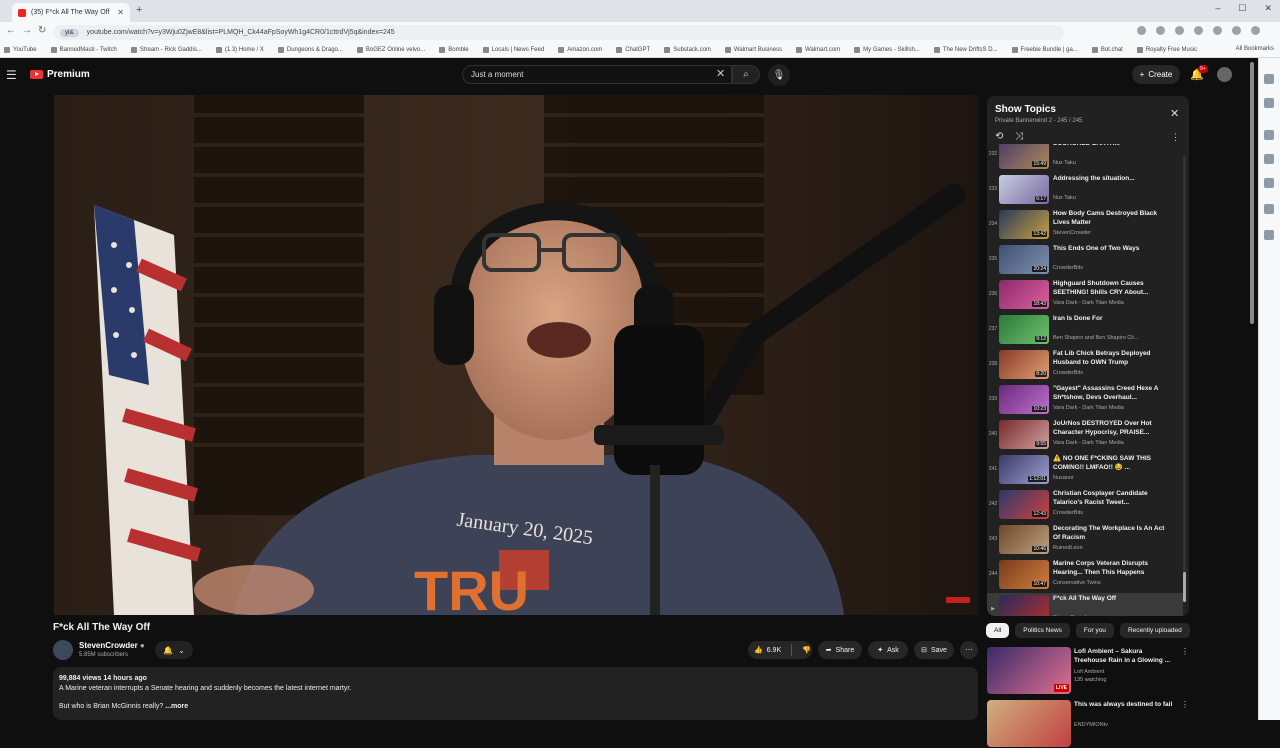 This screenshot has width=1280, height=748. What do you see at coordinates (60, 74) in the screenshot?
I see `youtube-logo: Premium` at bounding box center [60, 74].